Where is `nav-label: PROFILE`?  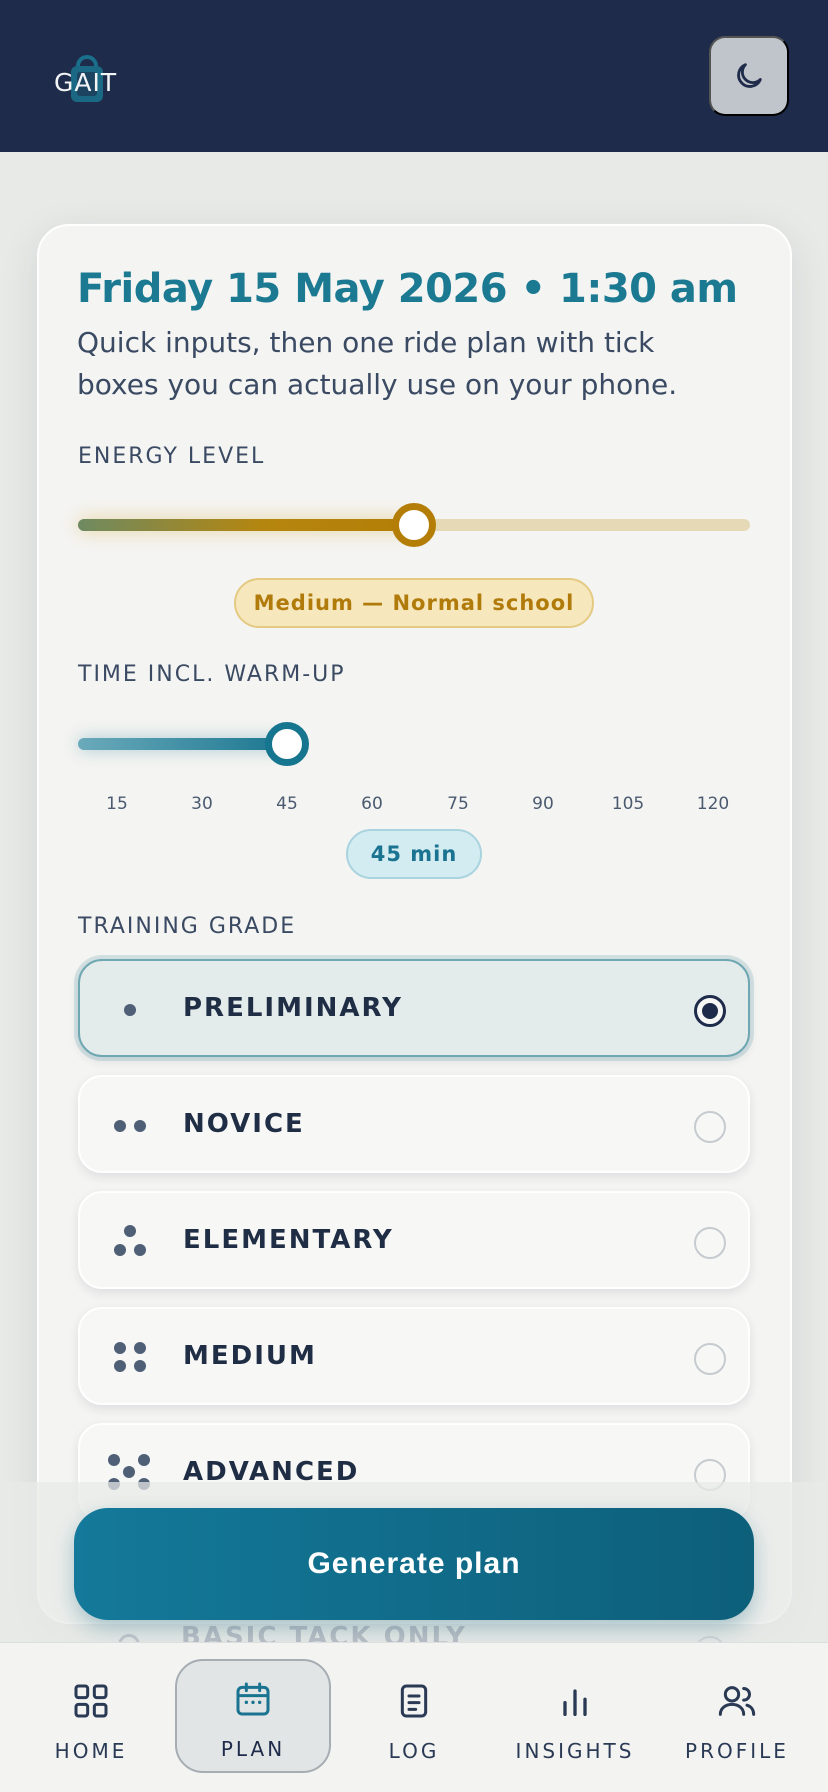
nav-label: PROFILE is located at coordinates (737, 1751).